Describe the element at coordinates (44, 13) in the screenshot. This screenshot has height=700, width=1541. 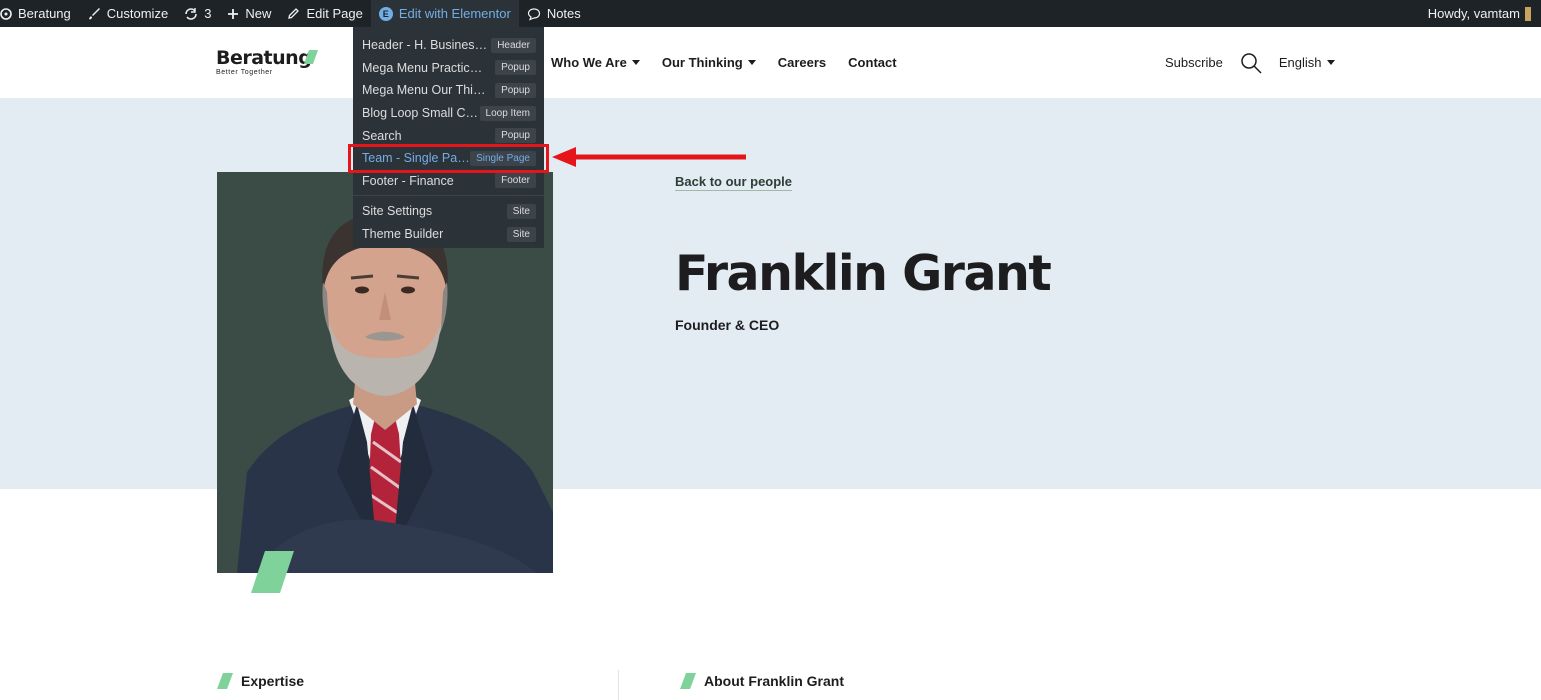
I see `site-name-label: Beratung` at that location.